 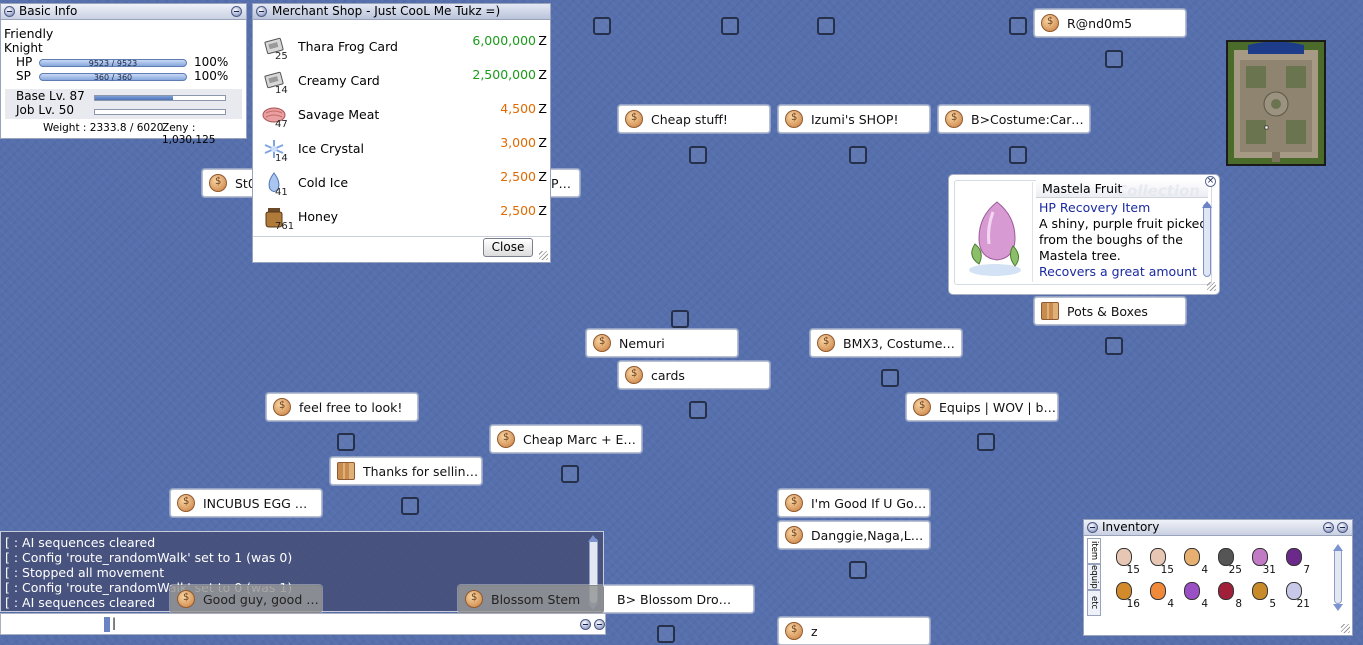 What do you see at coordinates (1094, 603) in the screenshot?
I see `tab-etc: etc` at bounding box center [1094, 603].